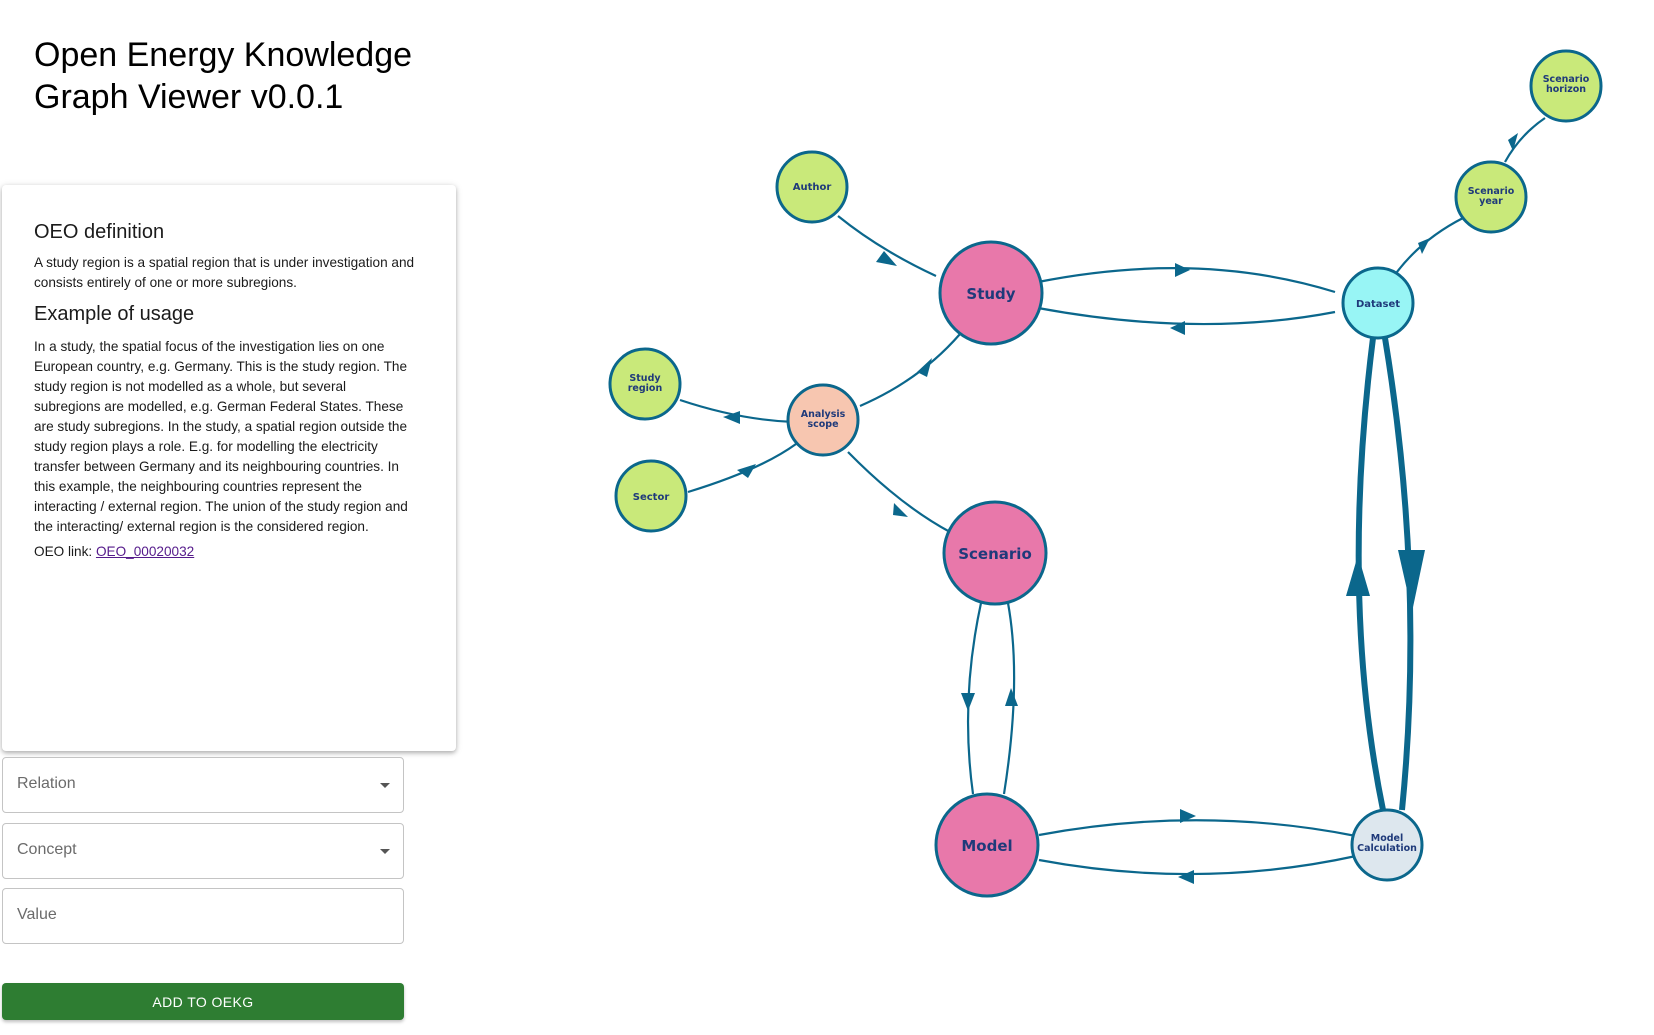 The width and height of the screenshot is (1654, 1035). I want to click on node-scenario: Scenario, so click(995, 553).